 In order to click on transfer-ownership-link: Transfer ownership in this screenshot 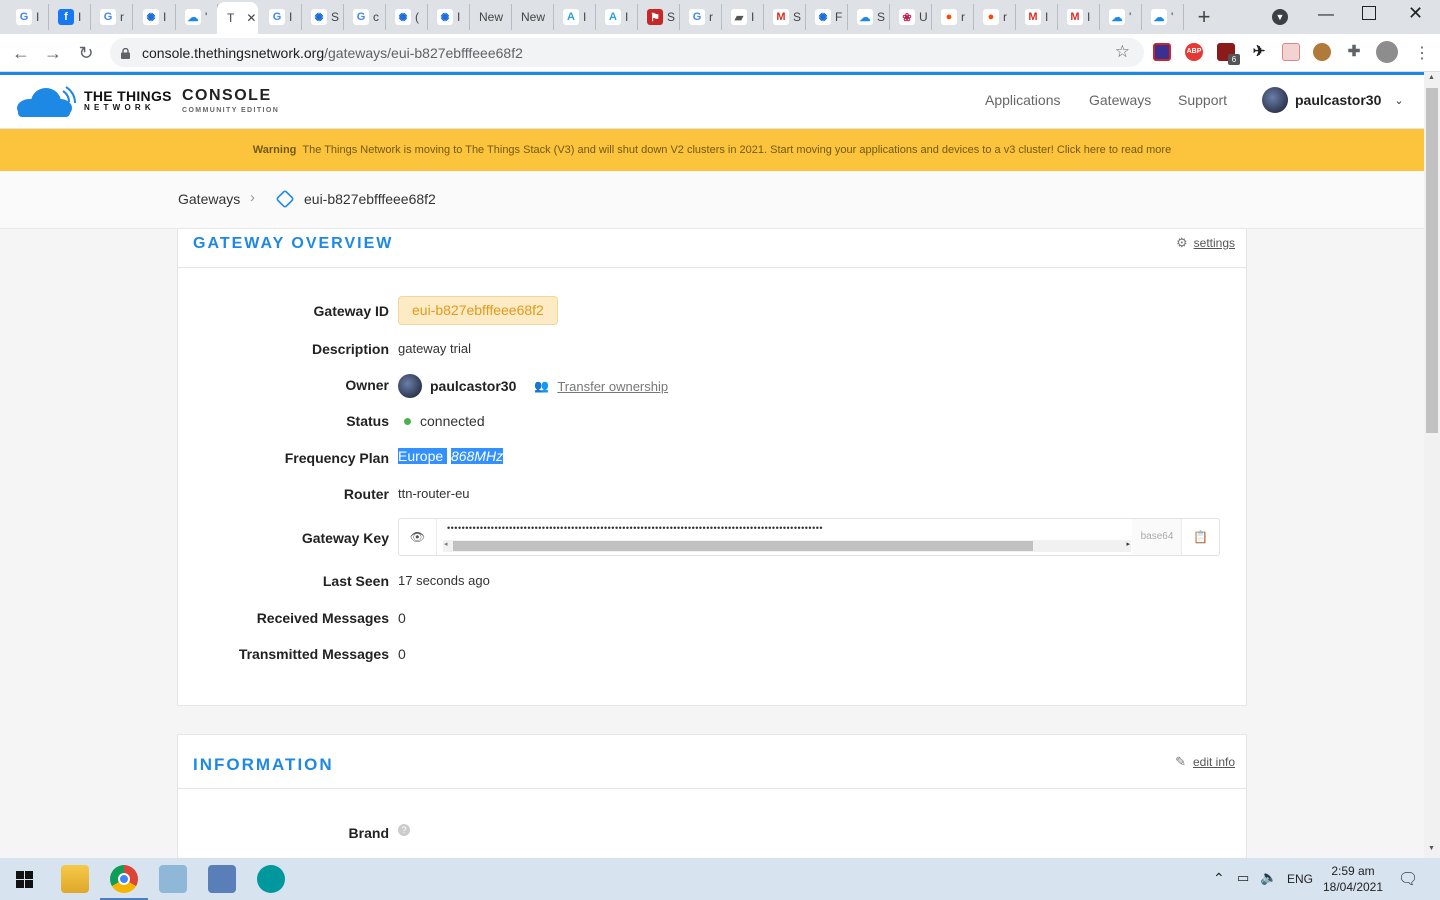, I will do `click(612, 386)`.